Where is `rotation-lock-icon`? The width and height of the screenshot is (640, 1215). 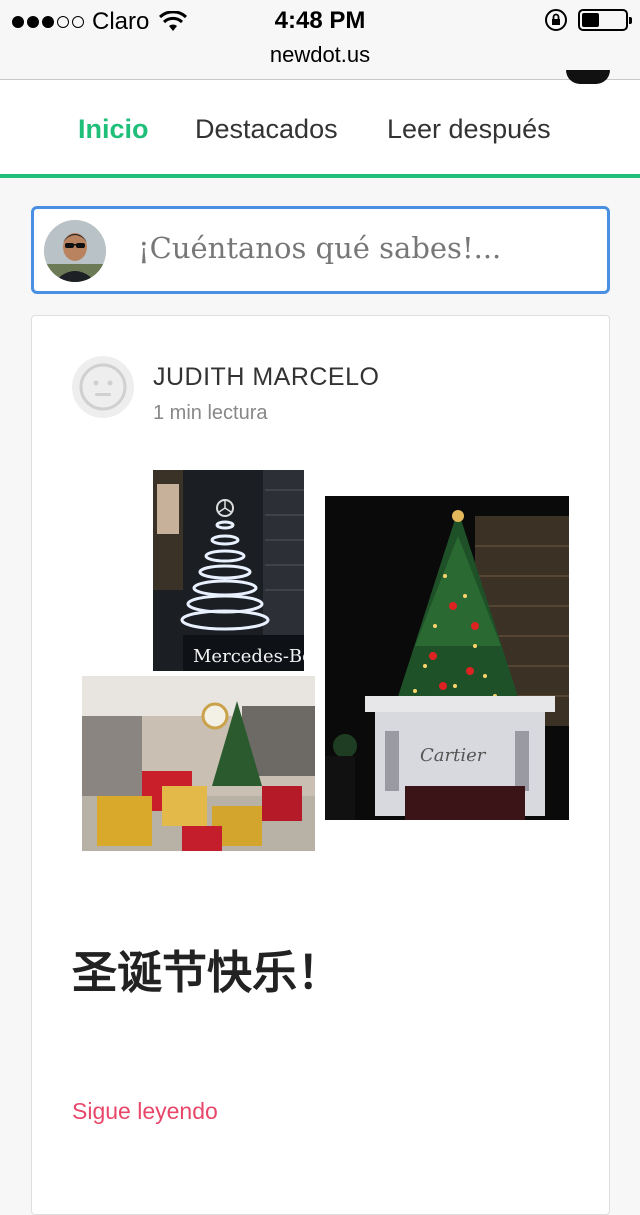
rotation-lock-icon is located at coordinates (556, 20).